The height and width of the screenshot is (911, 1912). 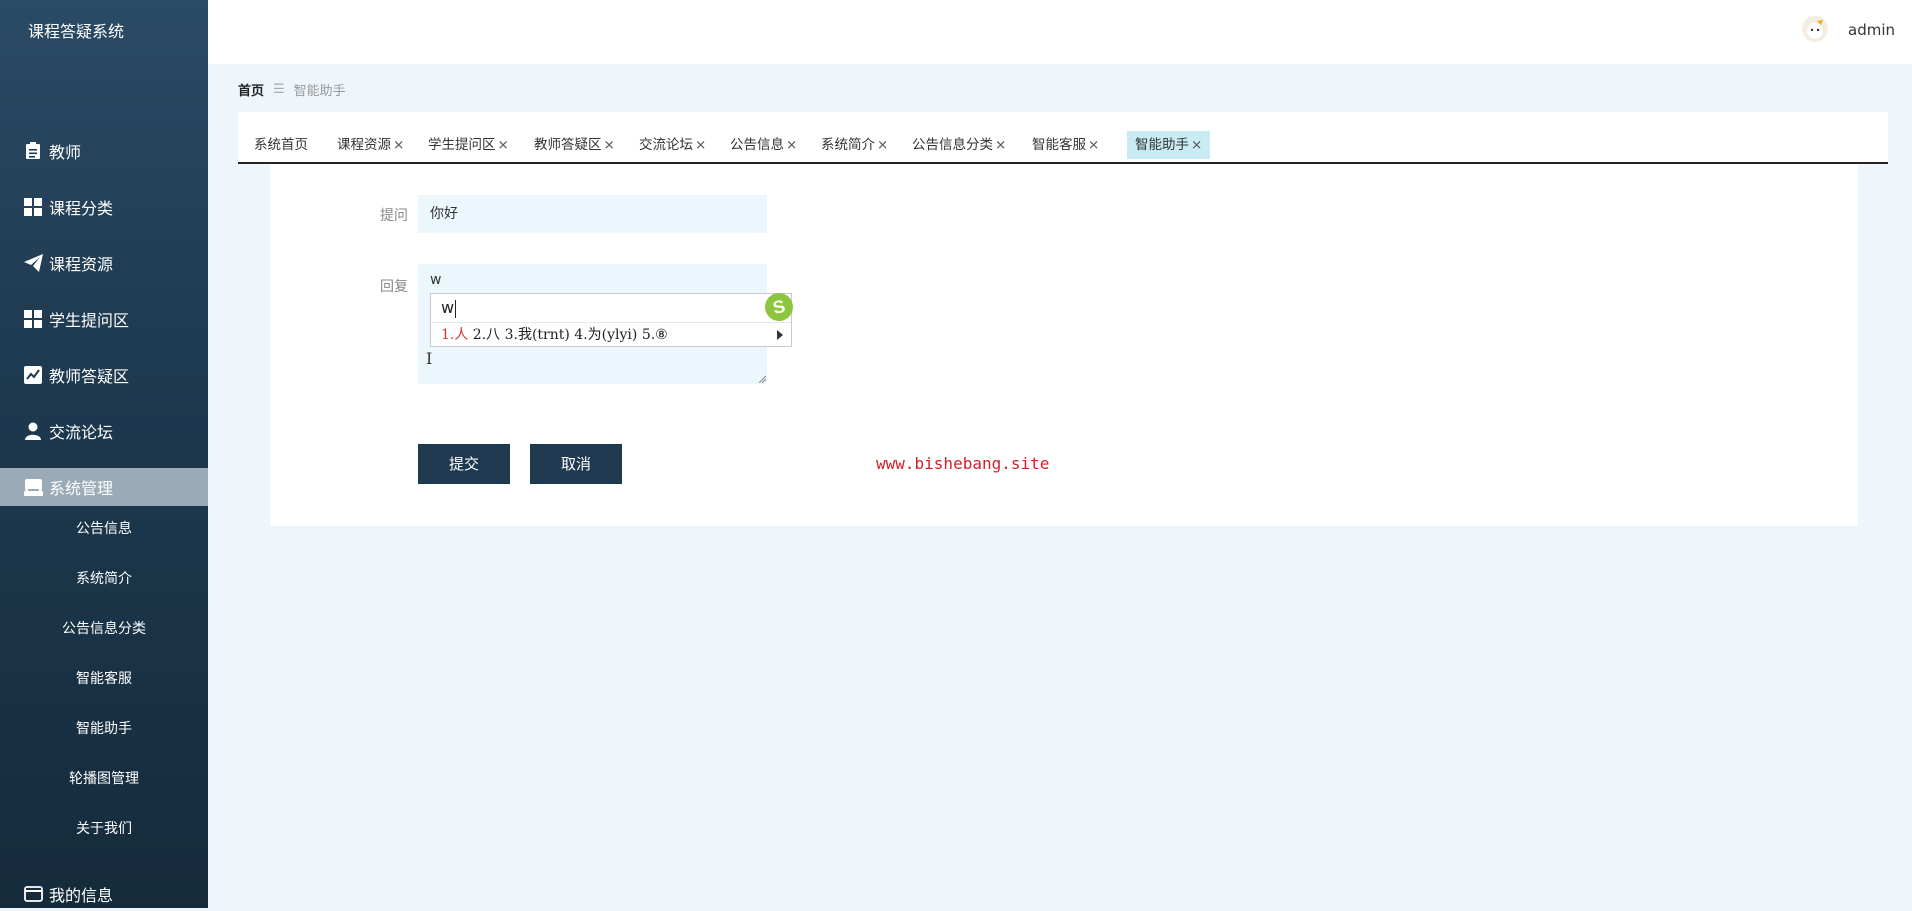 What do you see at coordinates (454, 335) in the screenshot?
I see `ime-candidate-first: 1.人` at bounding box center [454, 335].